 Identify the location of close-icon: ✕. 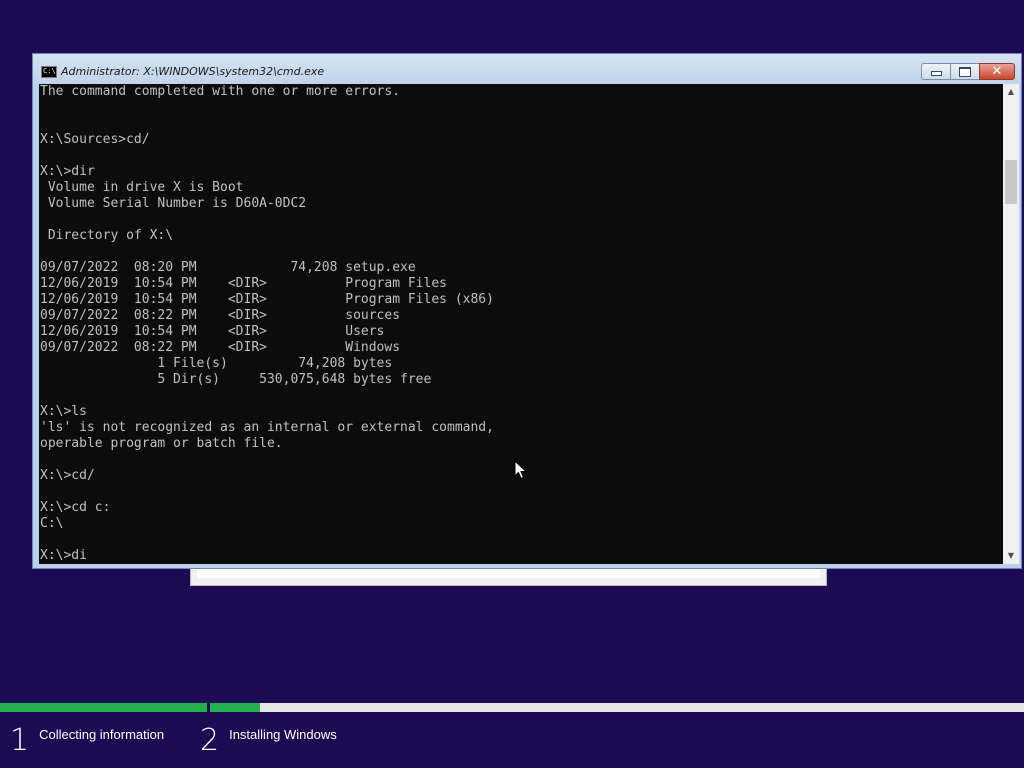
(997, 71).